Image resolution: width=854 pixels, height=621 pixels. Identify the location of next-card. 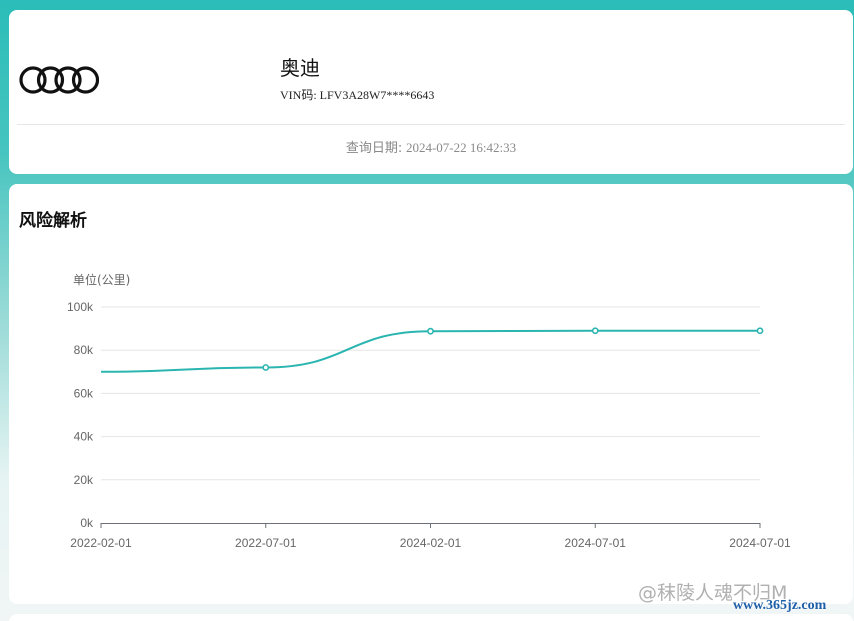
(431, 617).